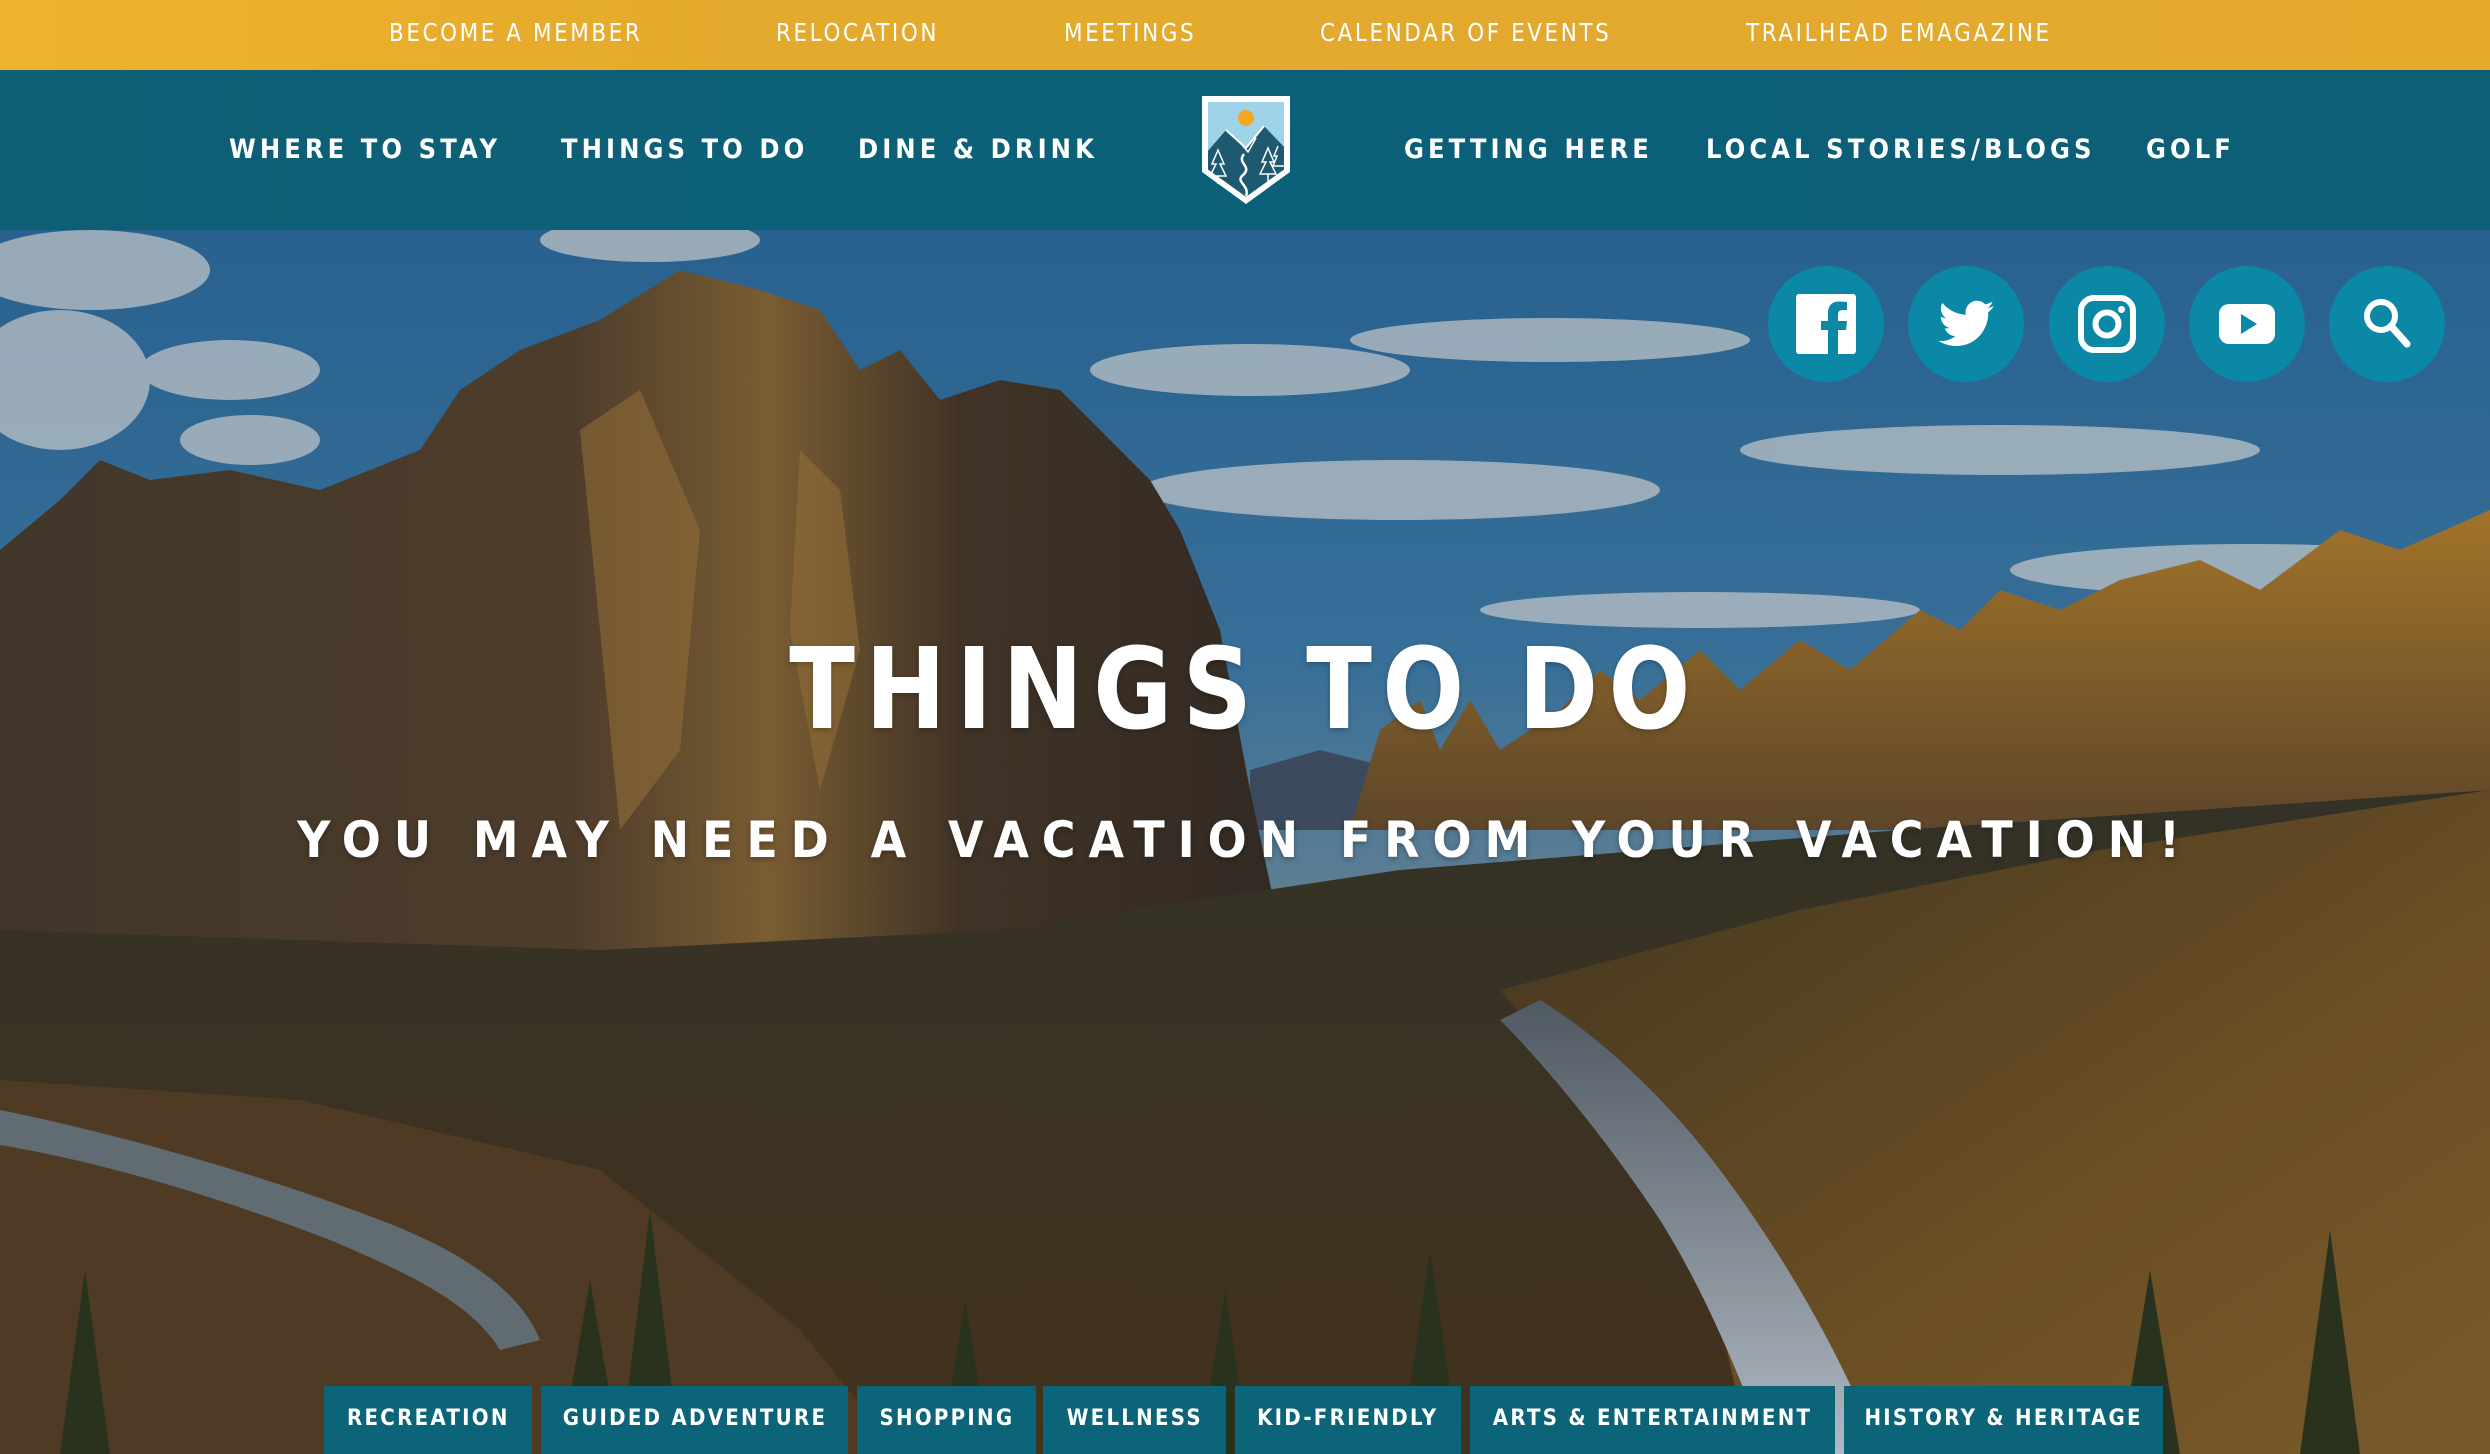 The width and height of the screenshot is (2490, 1454). Describe the element at coordinates (515, 35) in the screenshot. I see `utility-link-become-a-member: BECOME A MEMBER` at that location.